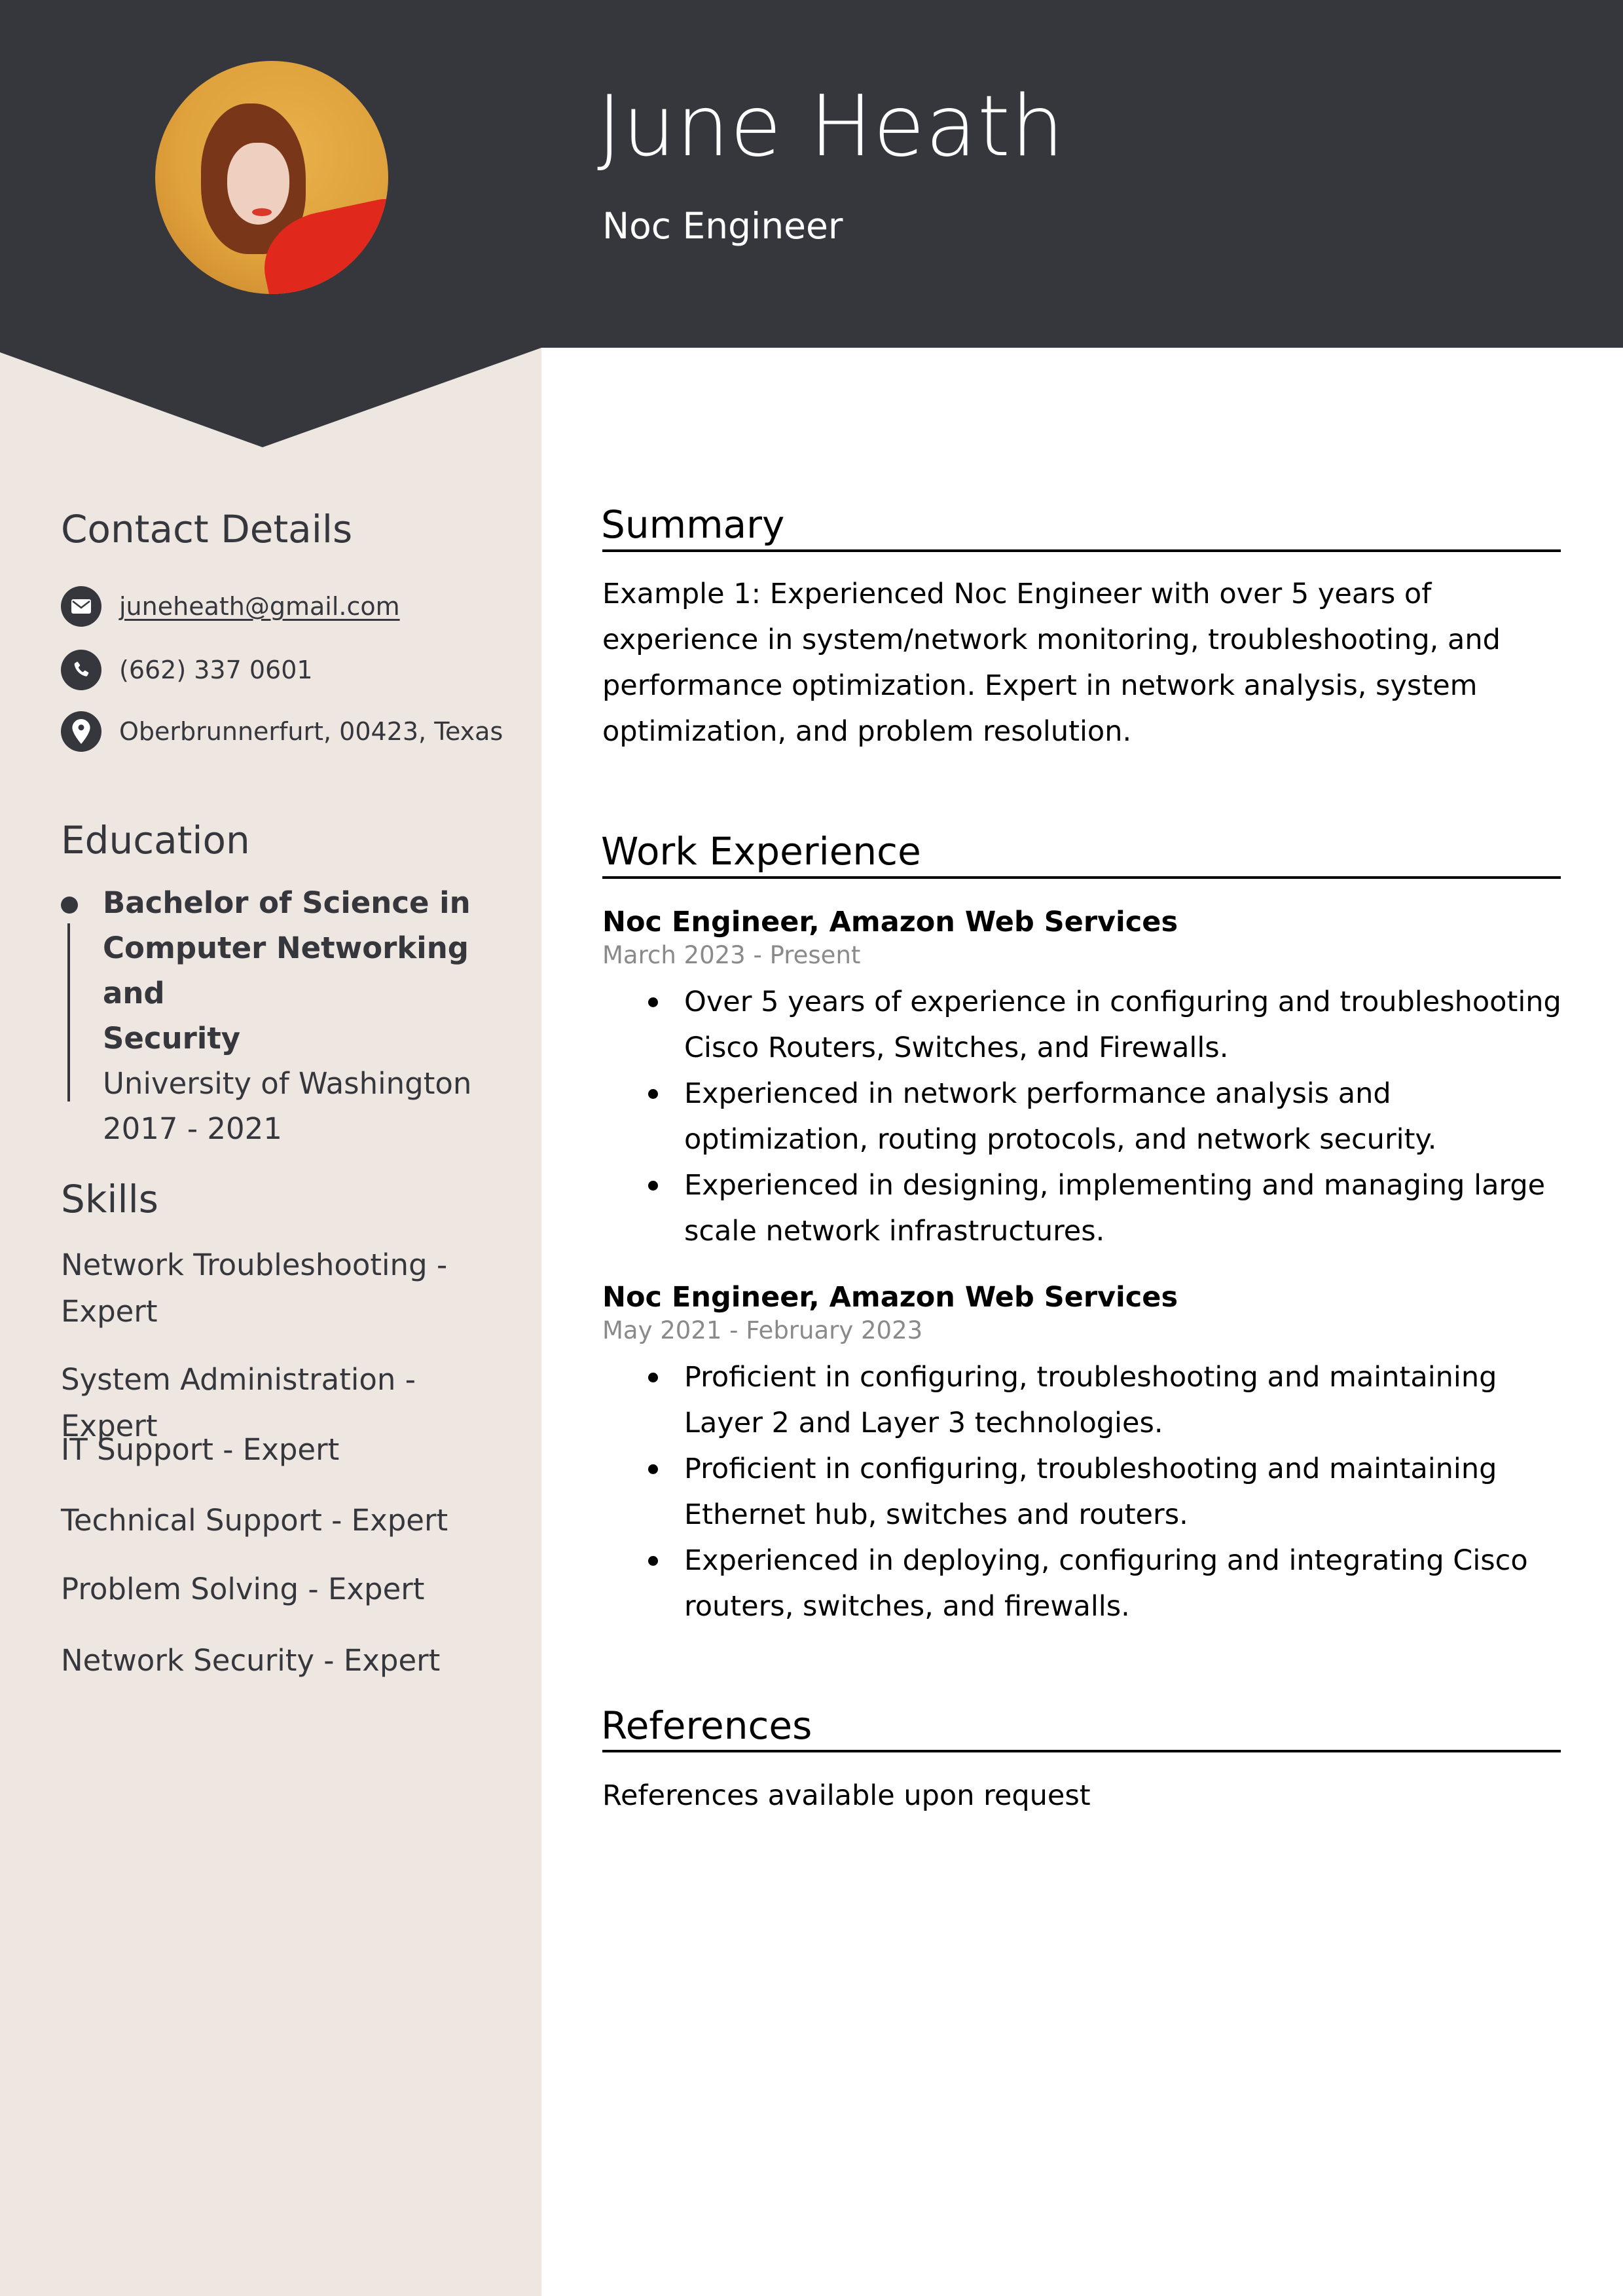  I want to click on contact-heading: Contact Details, so click(207, 529).